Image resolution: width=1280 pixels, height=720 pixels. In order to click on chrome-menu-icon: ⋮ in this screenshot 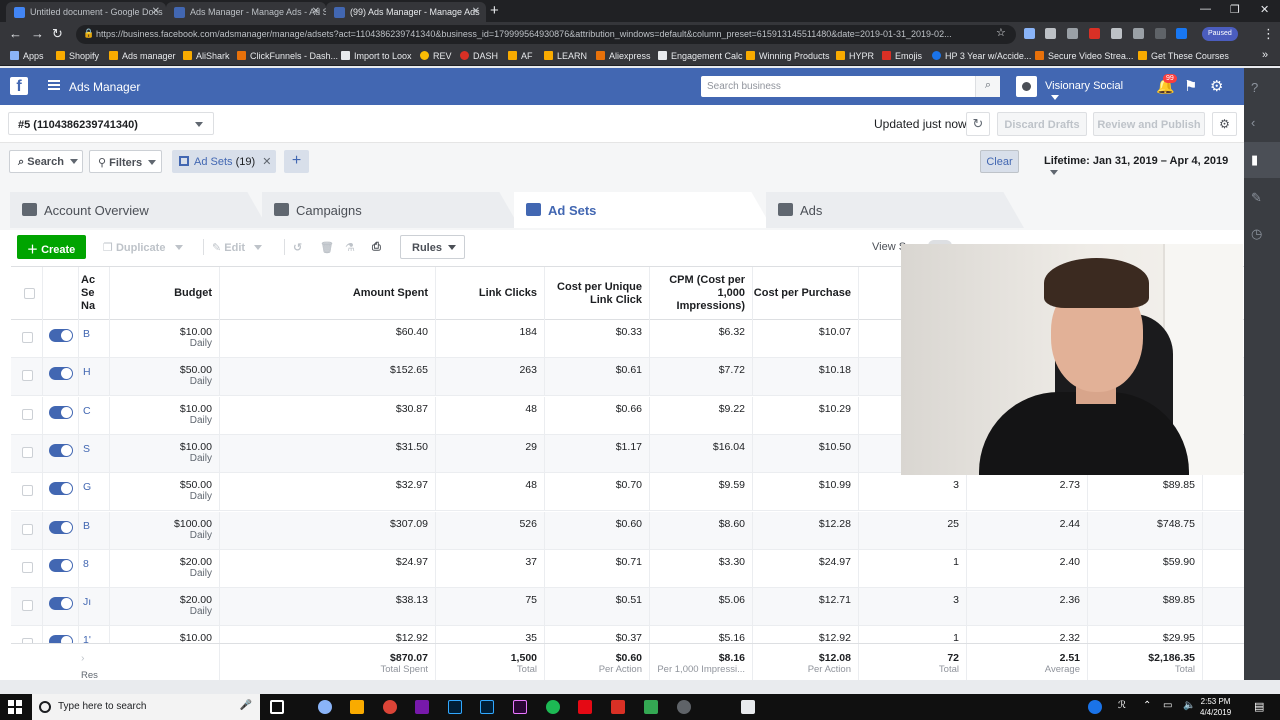, I will do `click(1268, 34)`.